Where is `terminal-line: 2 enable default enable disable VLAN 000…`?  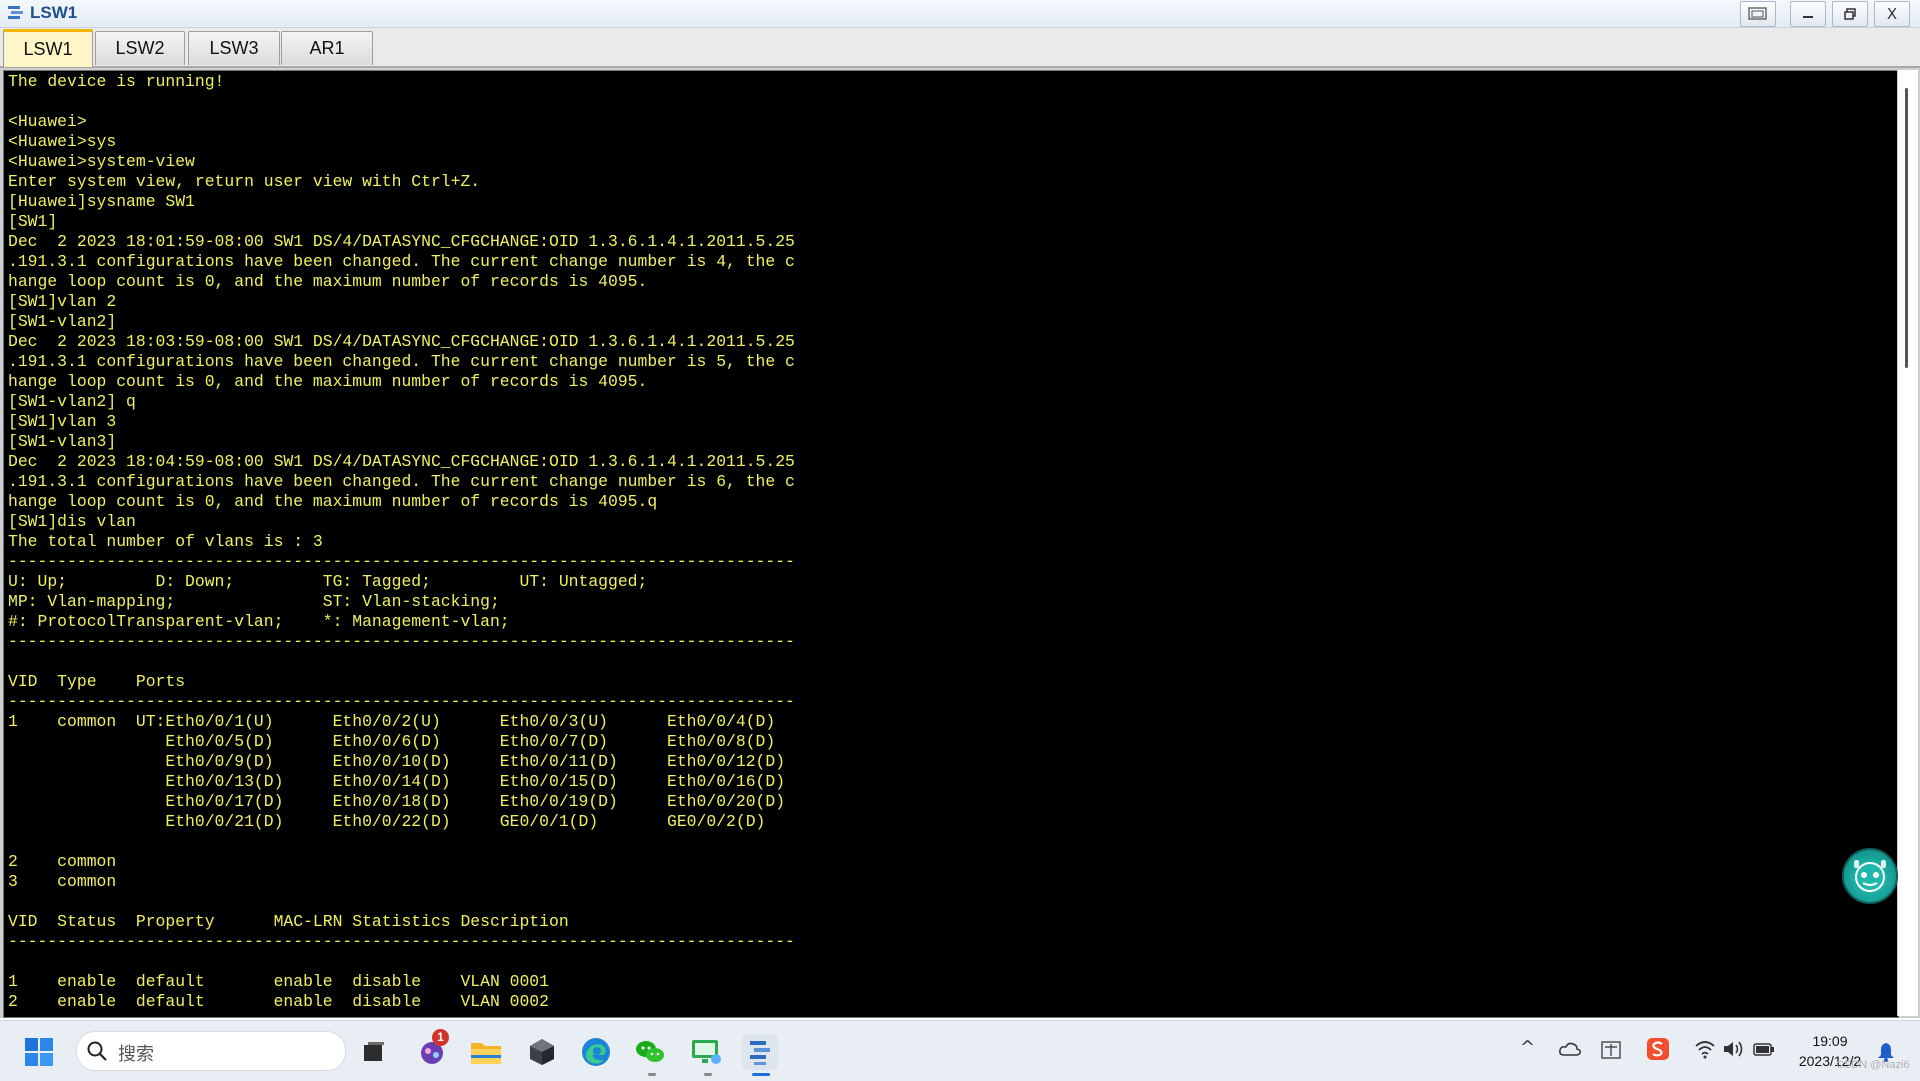 terminal-line: 2 enable default enable disable VLAN 000… is located at coordinates (278, 1001).